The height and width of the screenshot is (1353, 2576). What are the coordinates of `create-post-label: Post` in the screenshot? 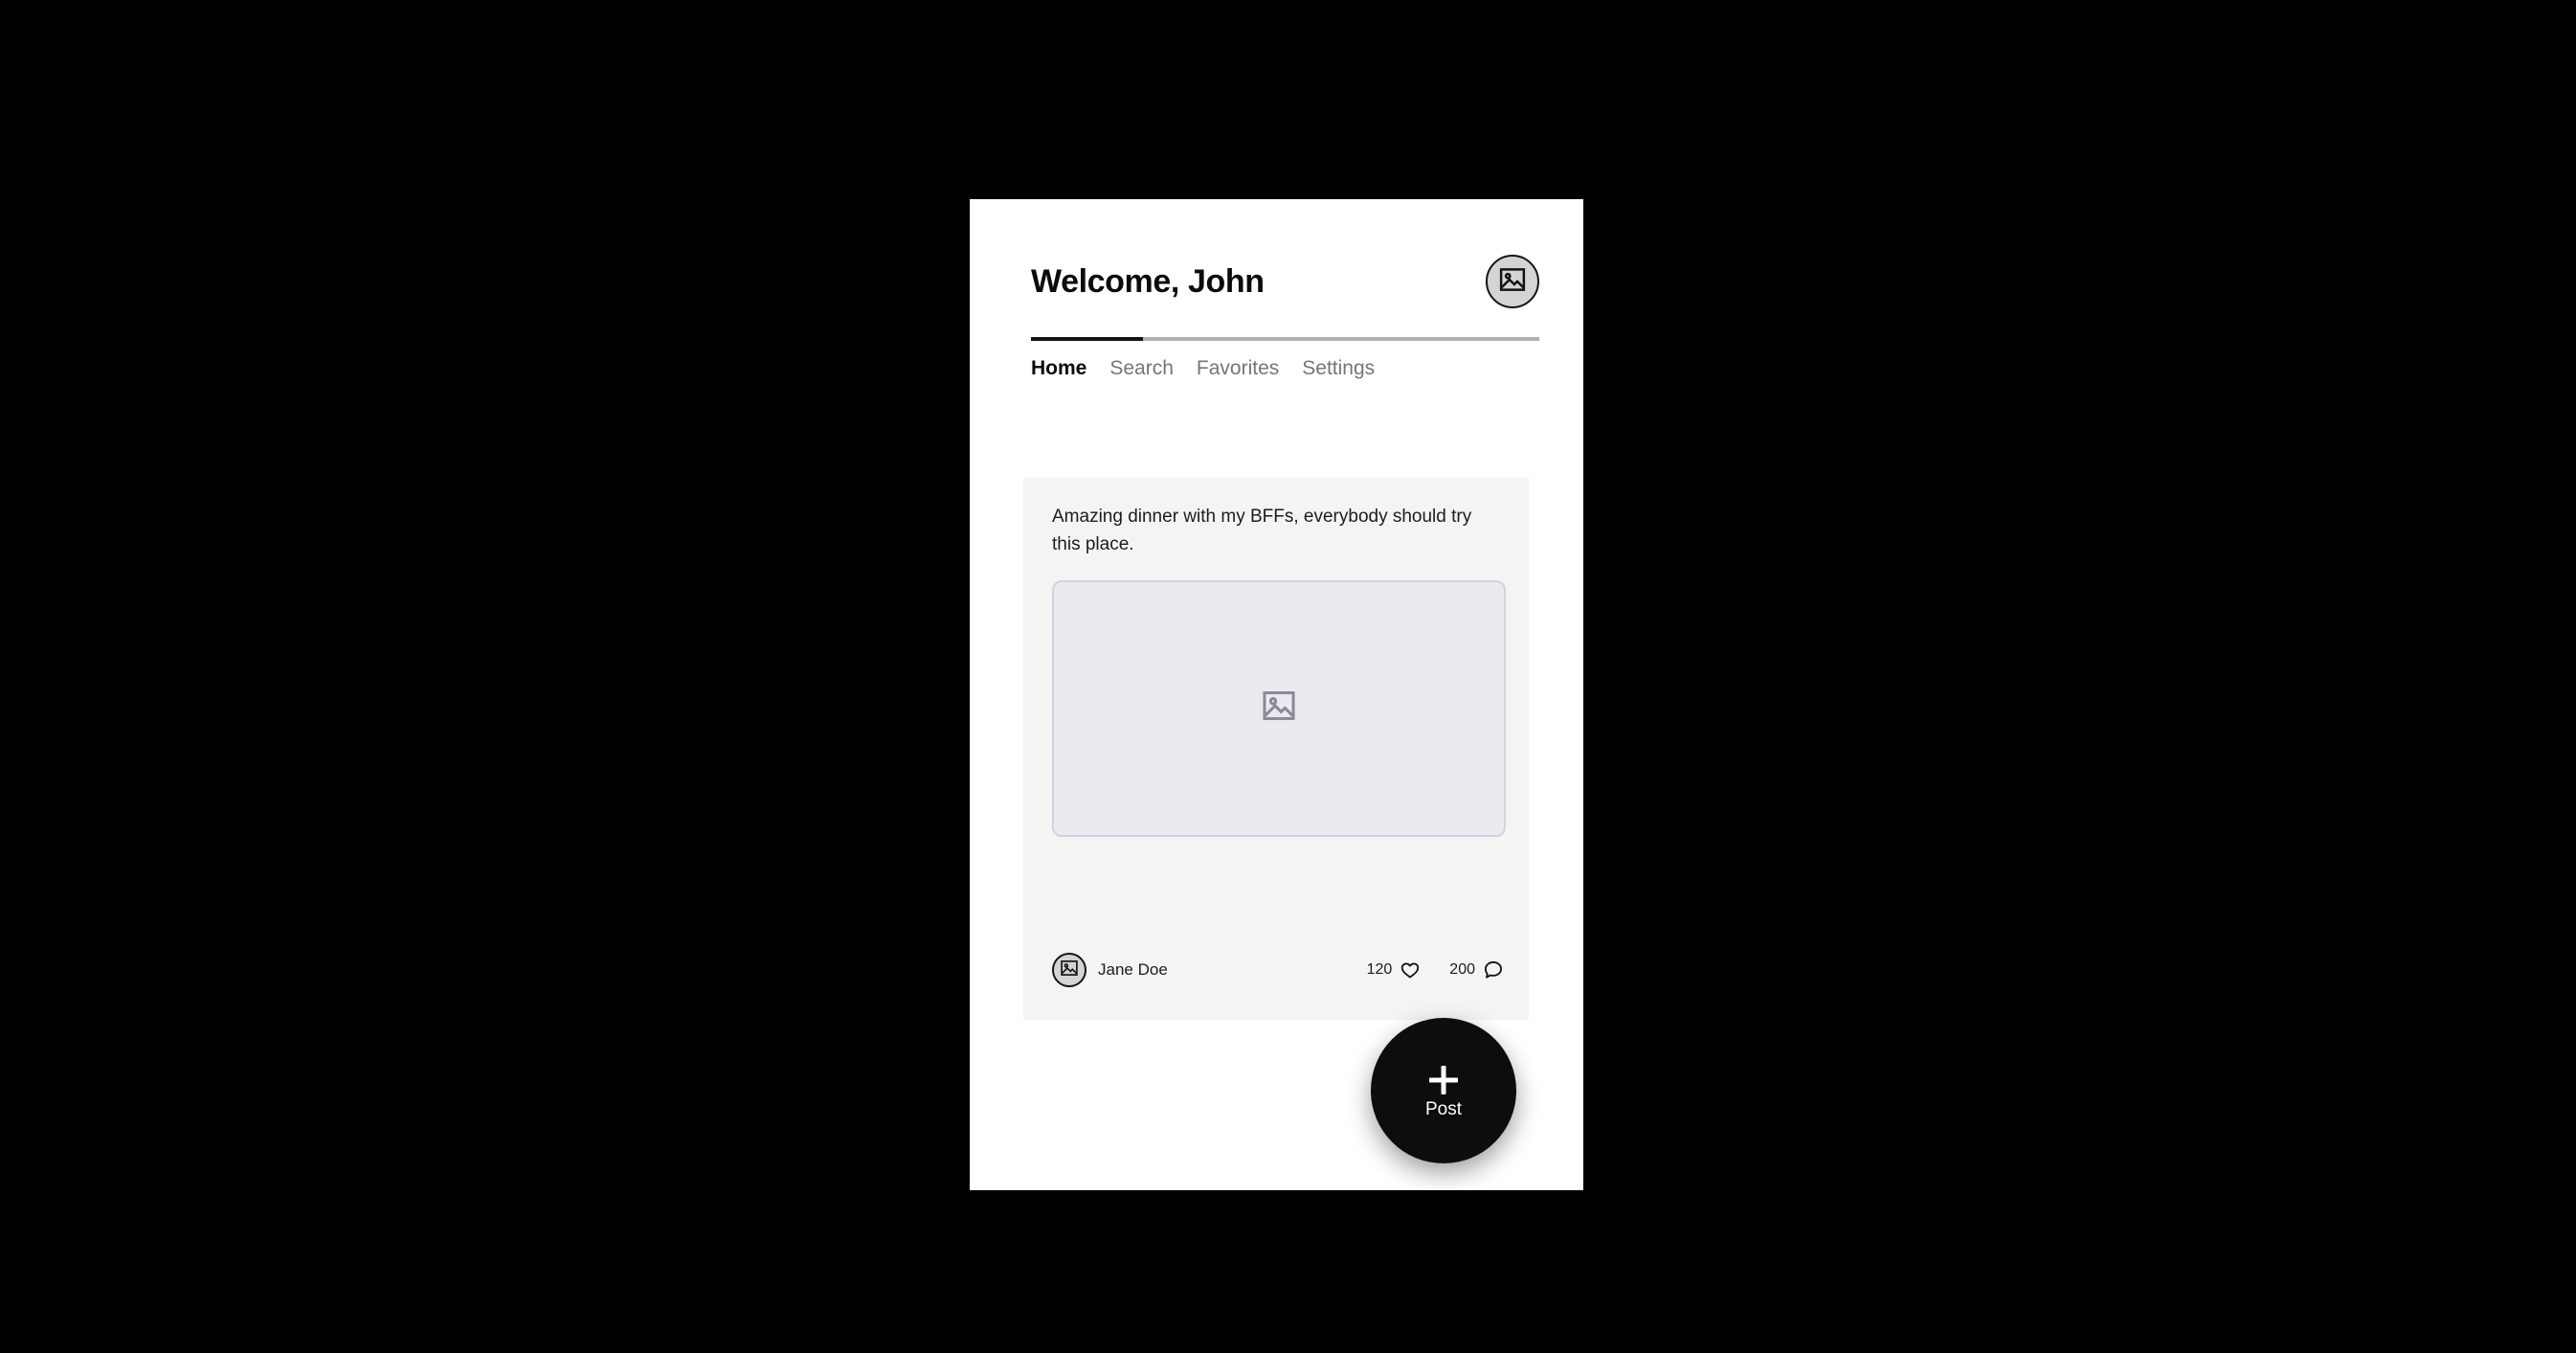 It's located at (1444, 1108).